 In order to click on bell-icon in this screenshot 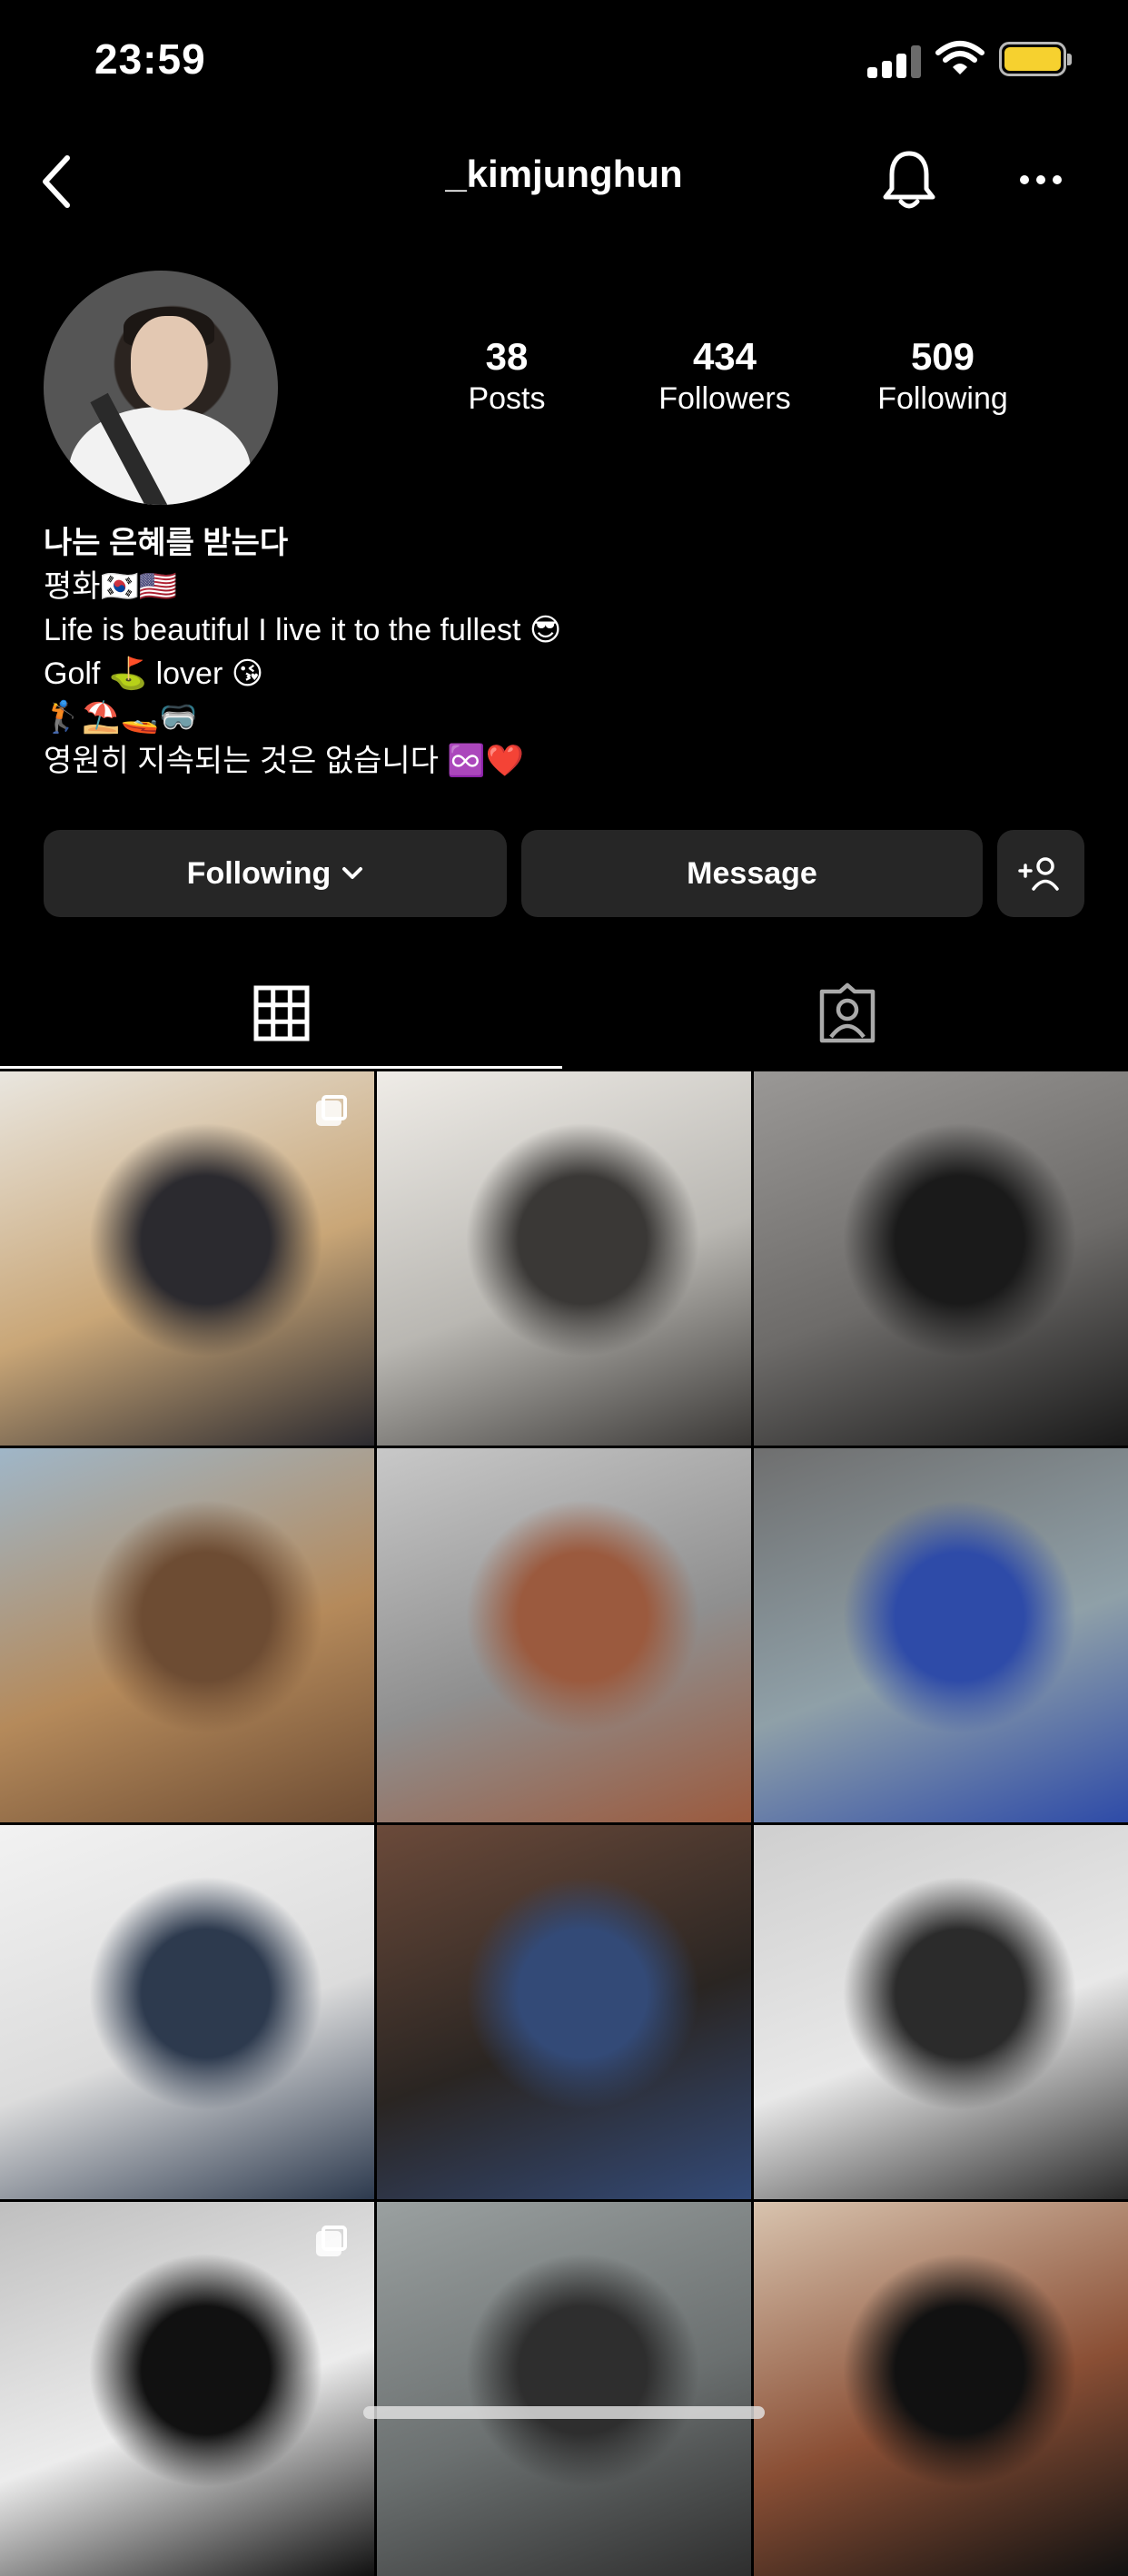, I will do `click(909, 180)`.